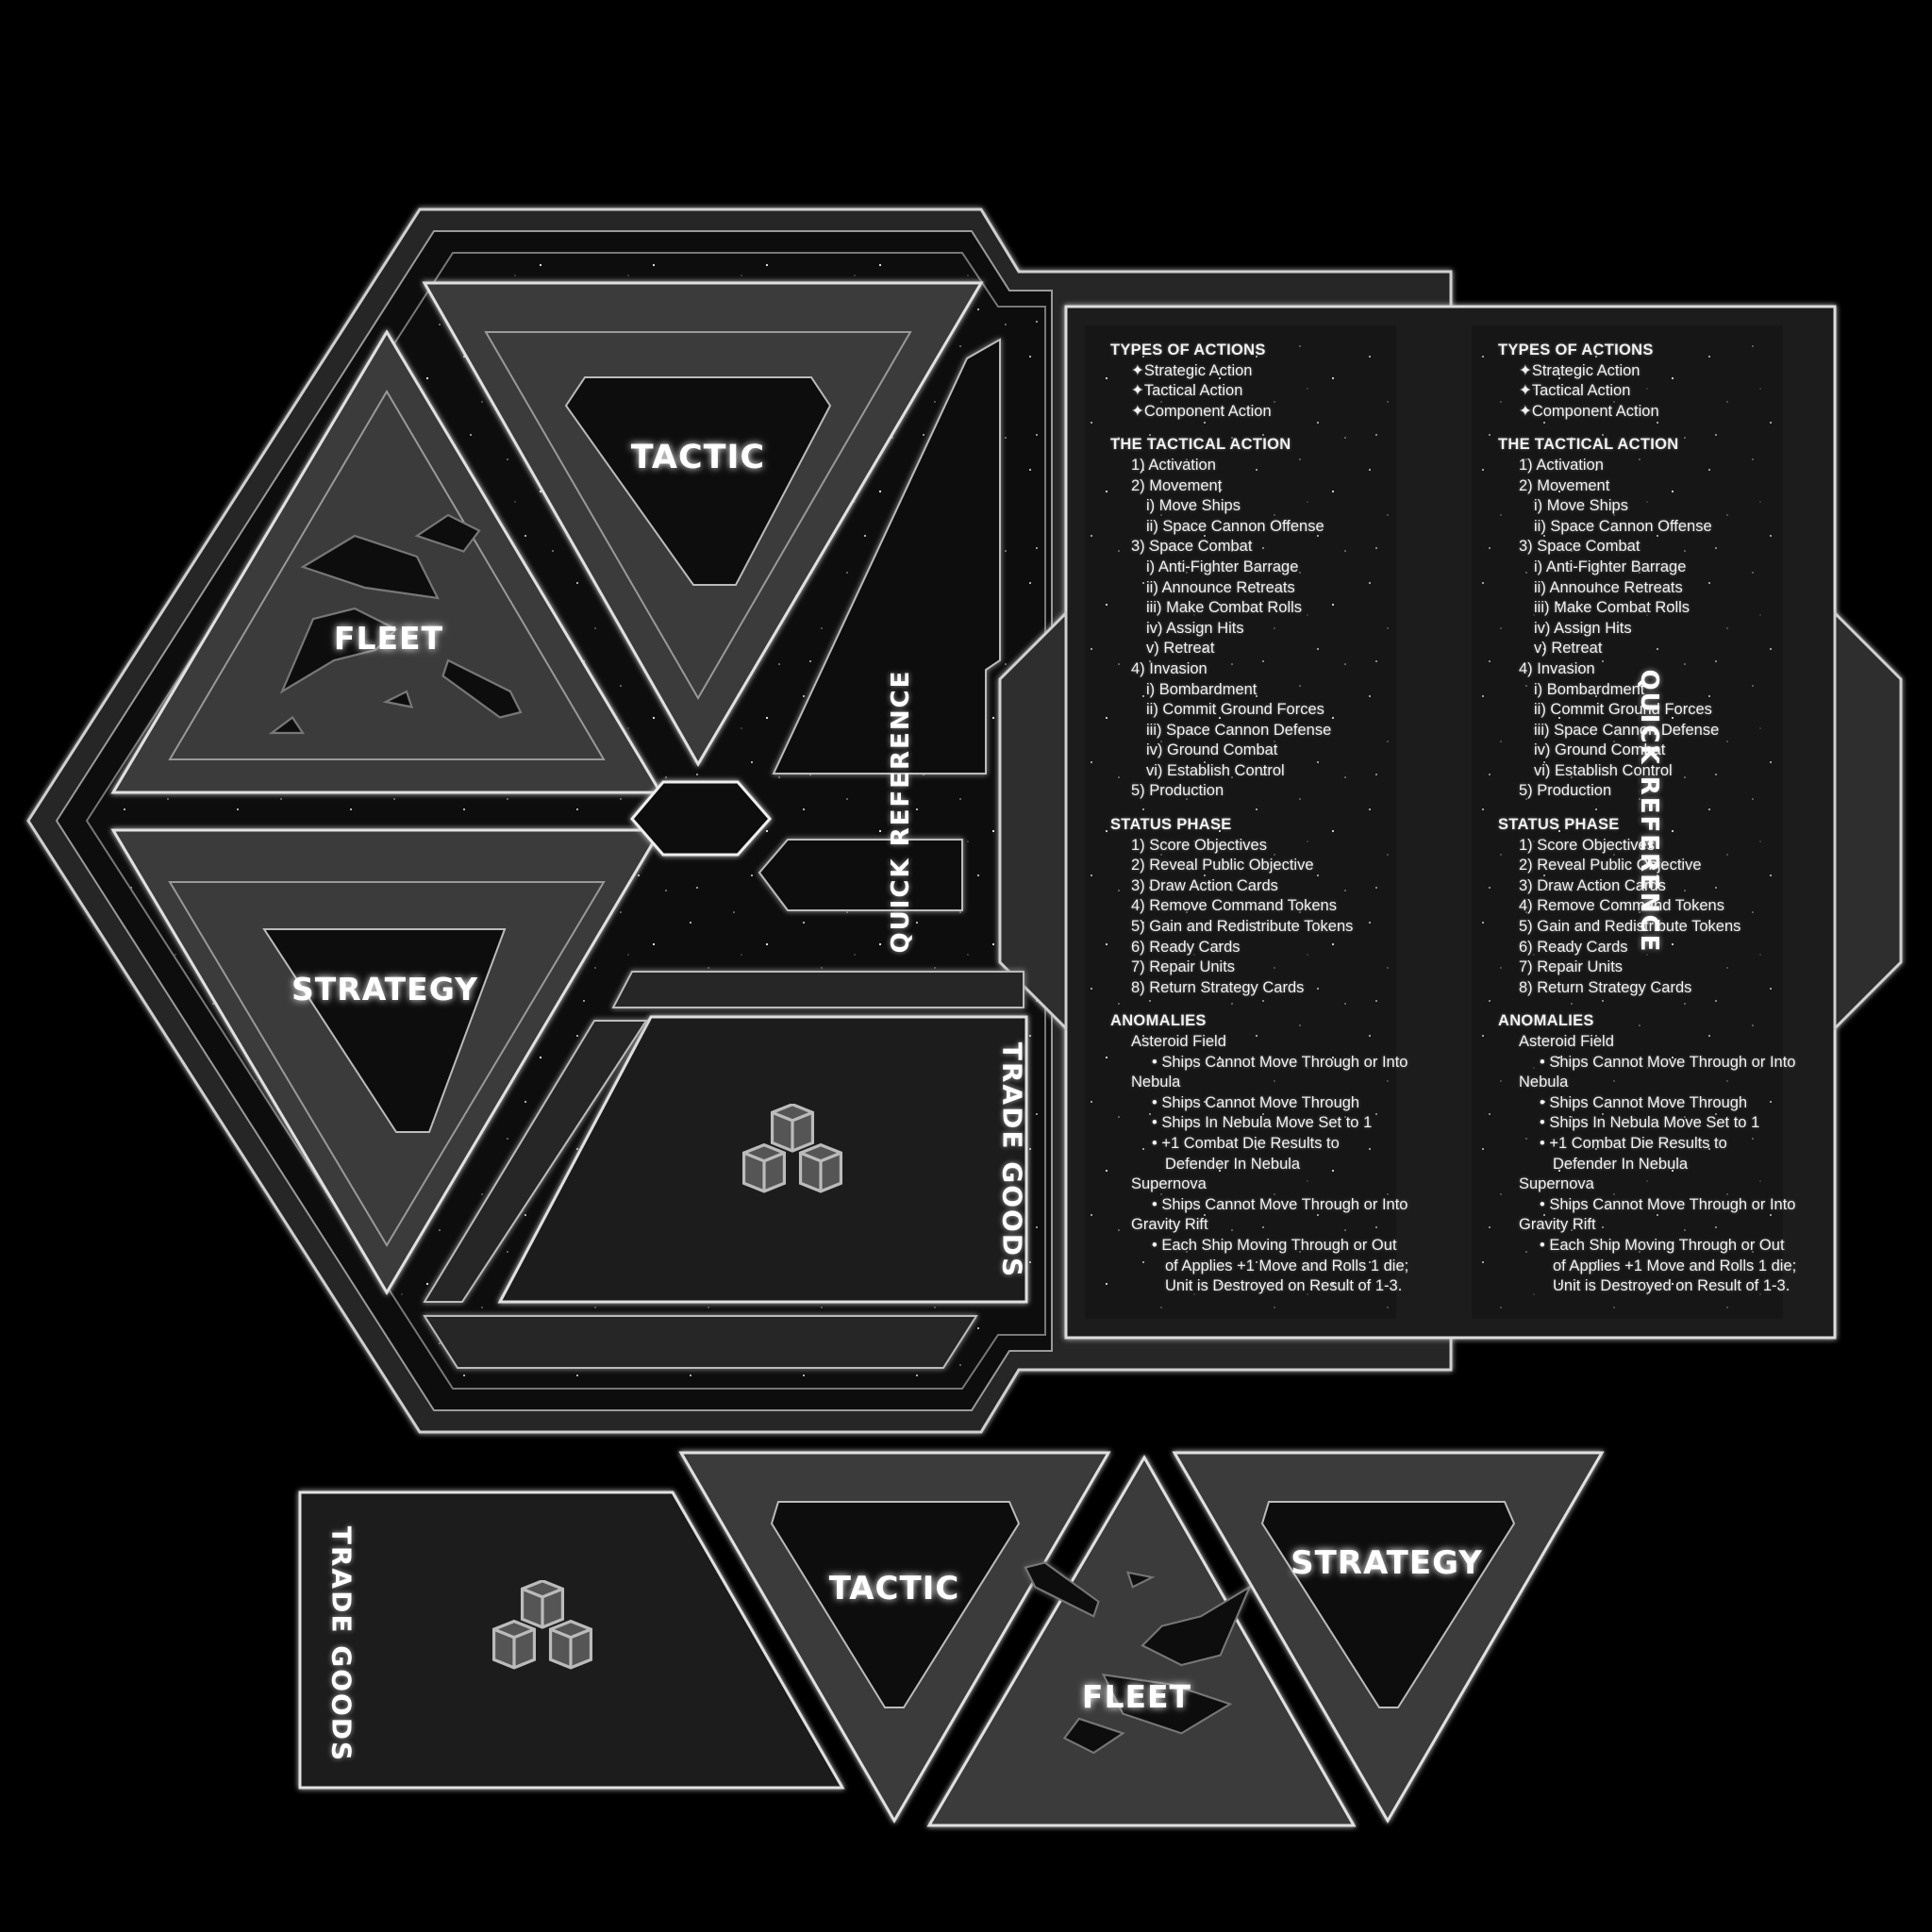  What do you see at coordinates (894, 1589) in the screenshot?
I see `tactic-title-extra: TACTIC` at bounding box center [894, 1589].